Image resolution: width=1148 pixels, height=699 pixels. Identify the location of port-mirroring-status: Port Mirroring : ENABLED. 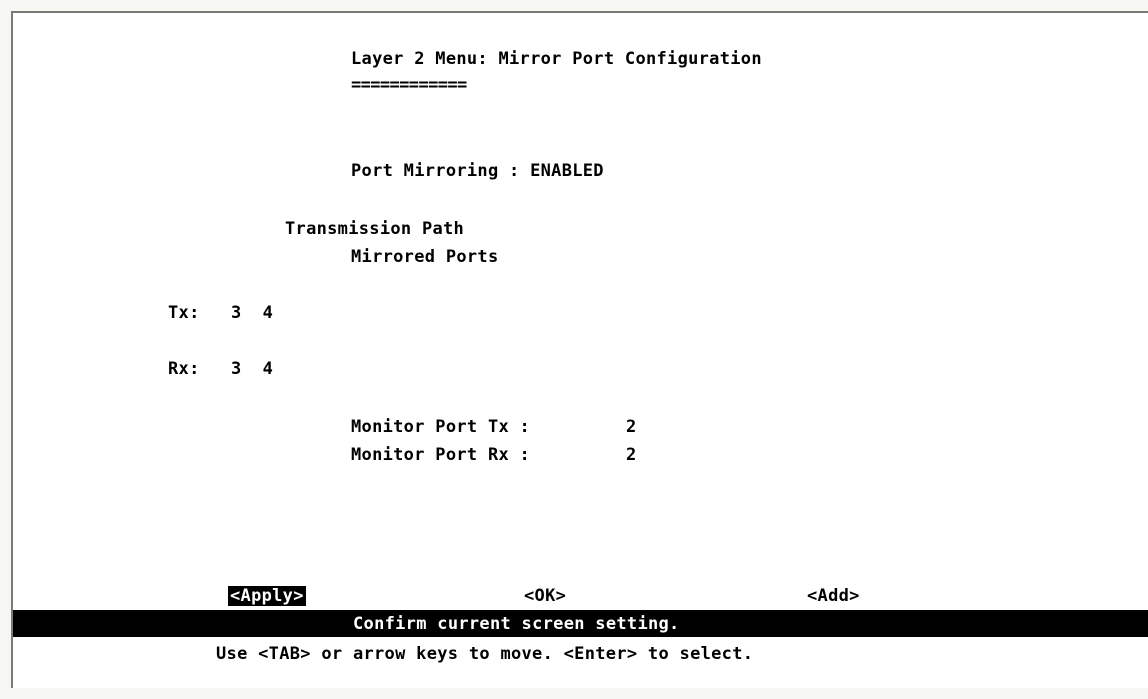
(477, 171).